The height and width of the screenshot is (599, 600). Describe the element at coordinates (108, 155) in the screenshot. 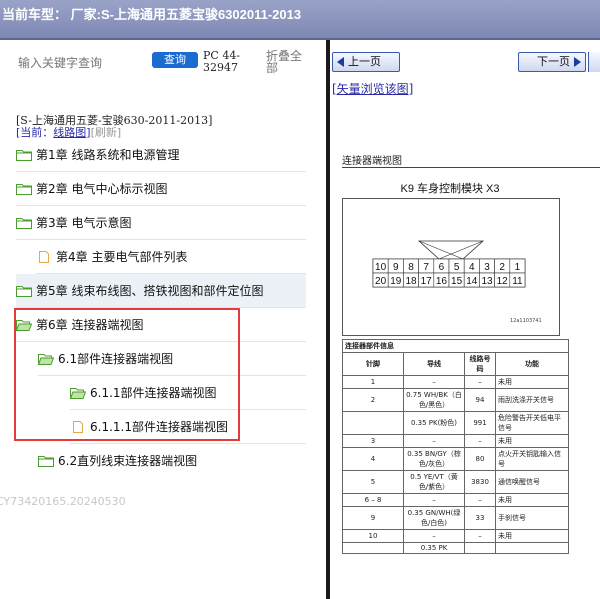

I see `tree-item-label: 第1章 线路系统和电源管理` at that location.